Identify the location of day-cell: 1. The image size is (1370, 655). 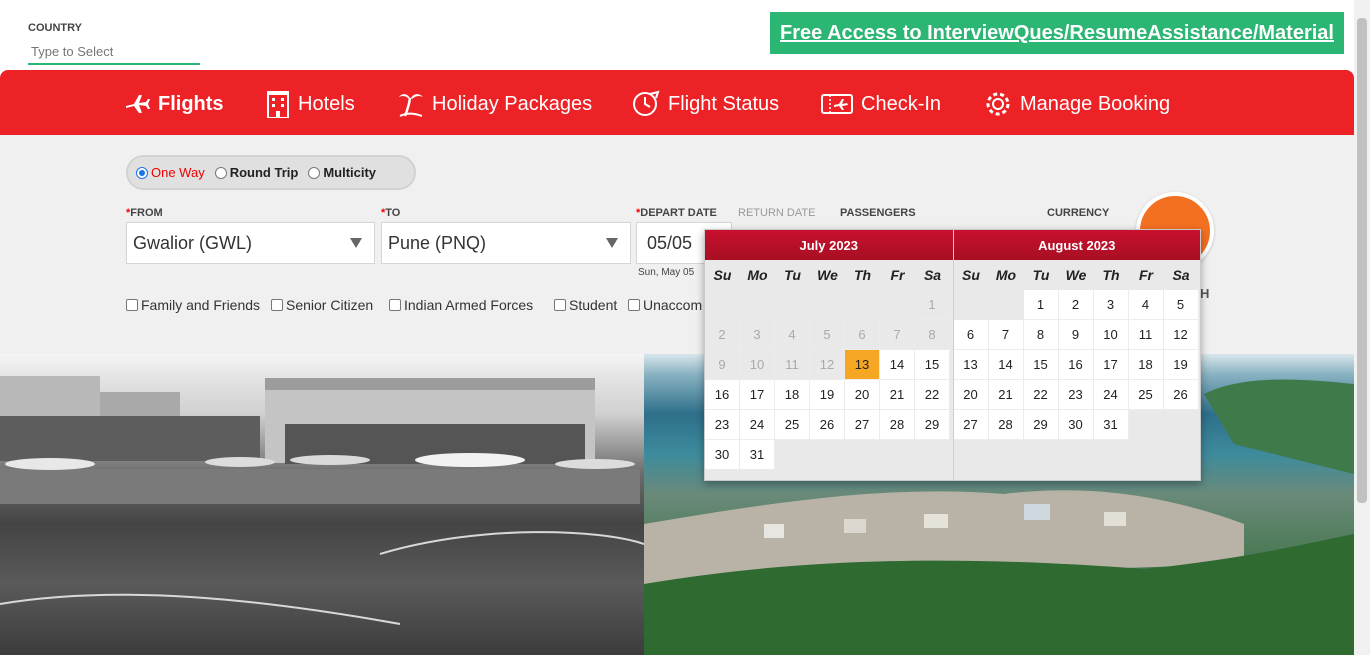
(1041, 305).